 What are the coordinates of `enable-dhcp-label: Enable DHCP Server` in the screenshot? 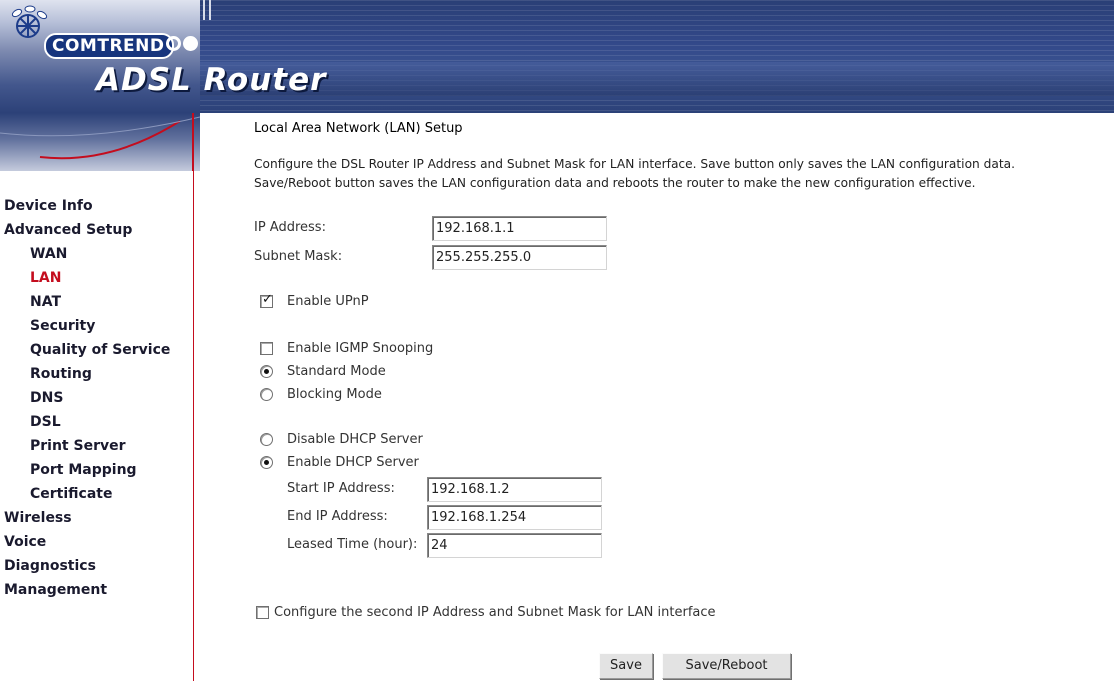 It's located at (353, 462).